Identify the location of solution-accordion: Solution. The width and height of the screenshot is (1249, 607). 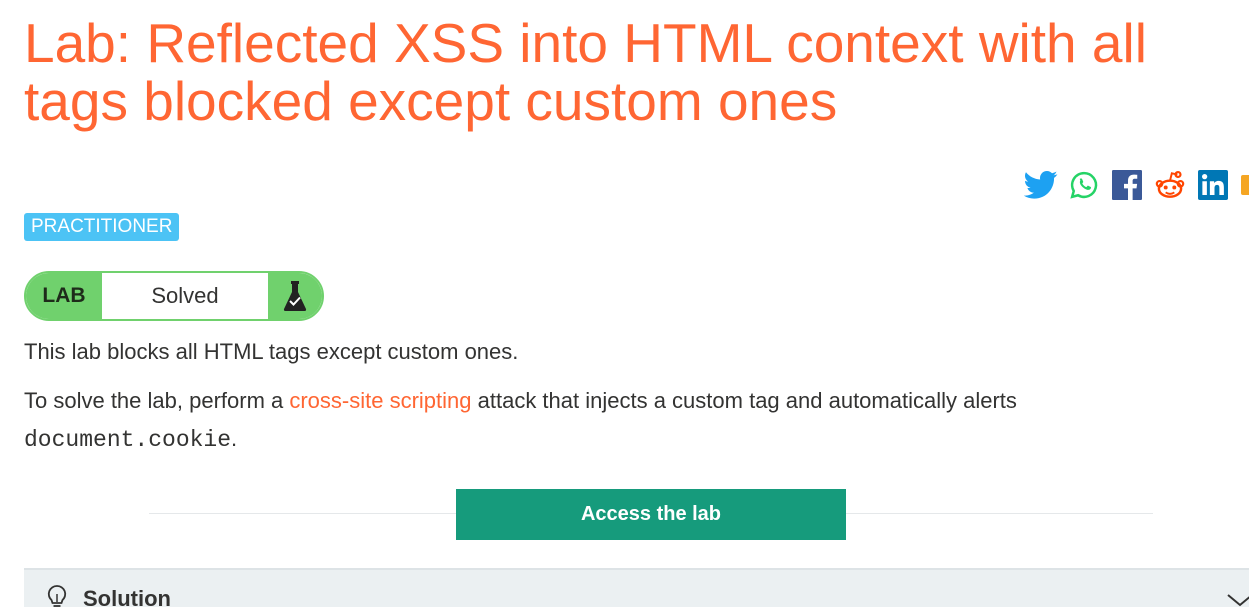
(636, 587).